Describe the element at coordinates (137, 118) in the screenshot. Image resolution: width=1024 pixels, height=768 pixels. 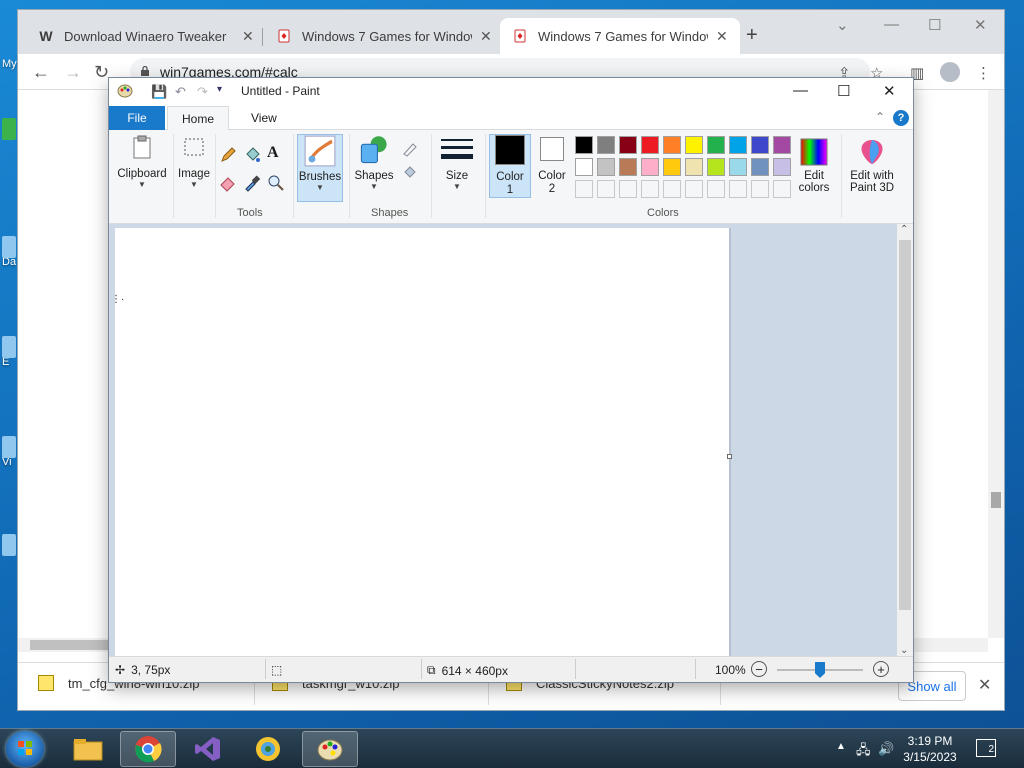
I see `tab-file: File` at that location.